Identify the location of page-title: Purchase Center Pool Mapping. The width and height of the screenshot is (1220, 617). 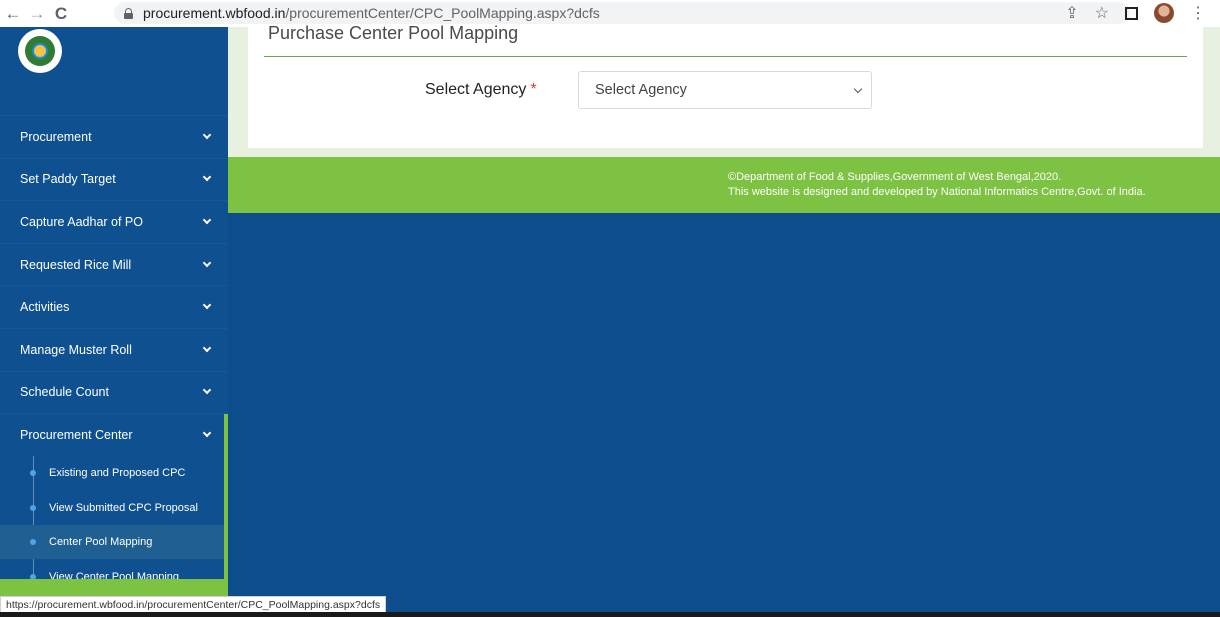
(393, 33).